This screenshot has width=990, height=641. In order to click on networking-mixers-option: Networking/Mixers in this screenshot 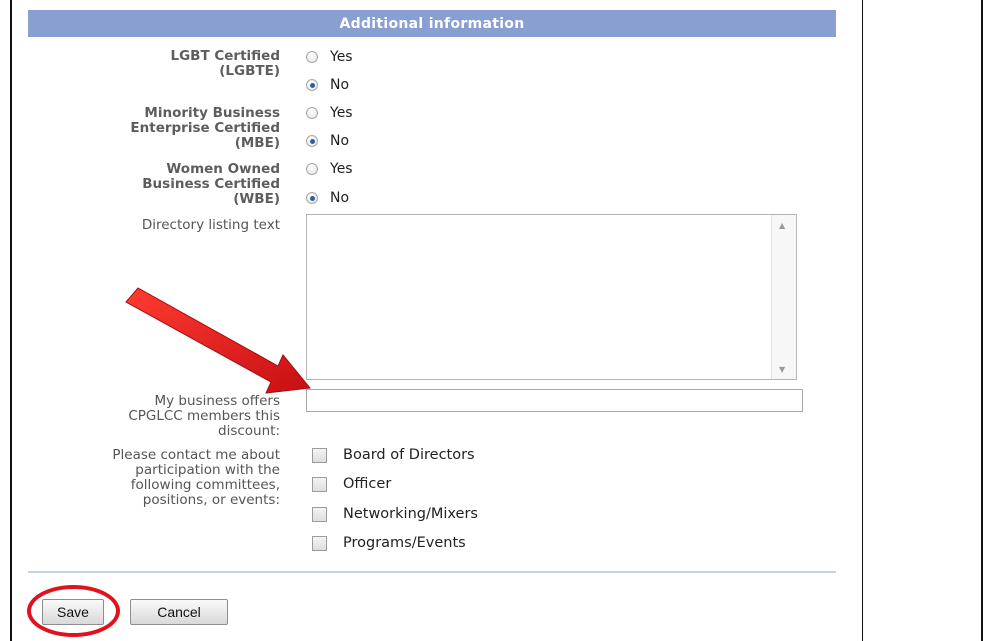, I will do `click(395, 514)`.